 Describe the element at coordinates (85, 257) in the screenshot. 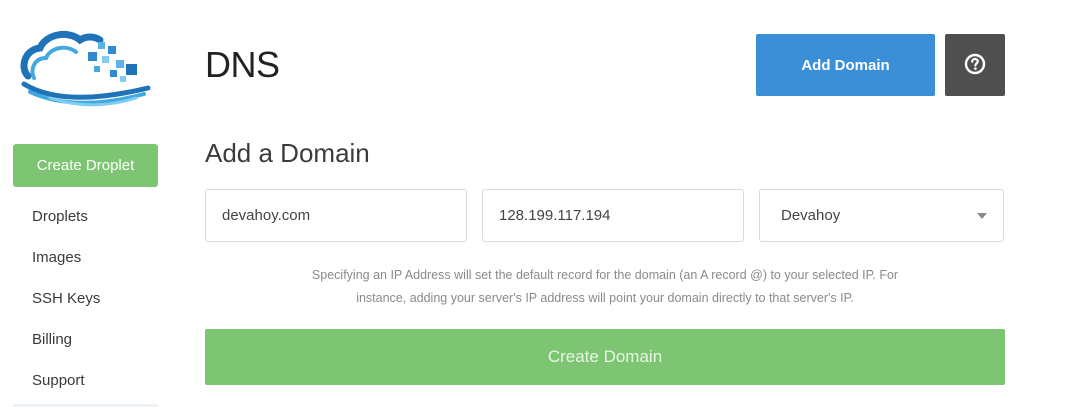

I see `sidebar-item-images: Images` at that location.